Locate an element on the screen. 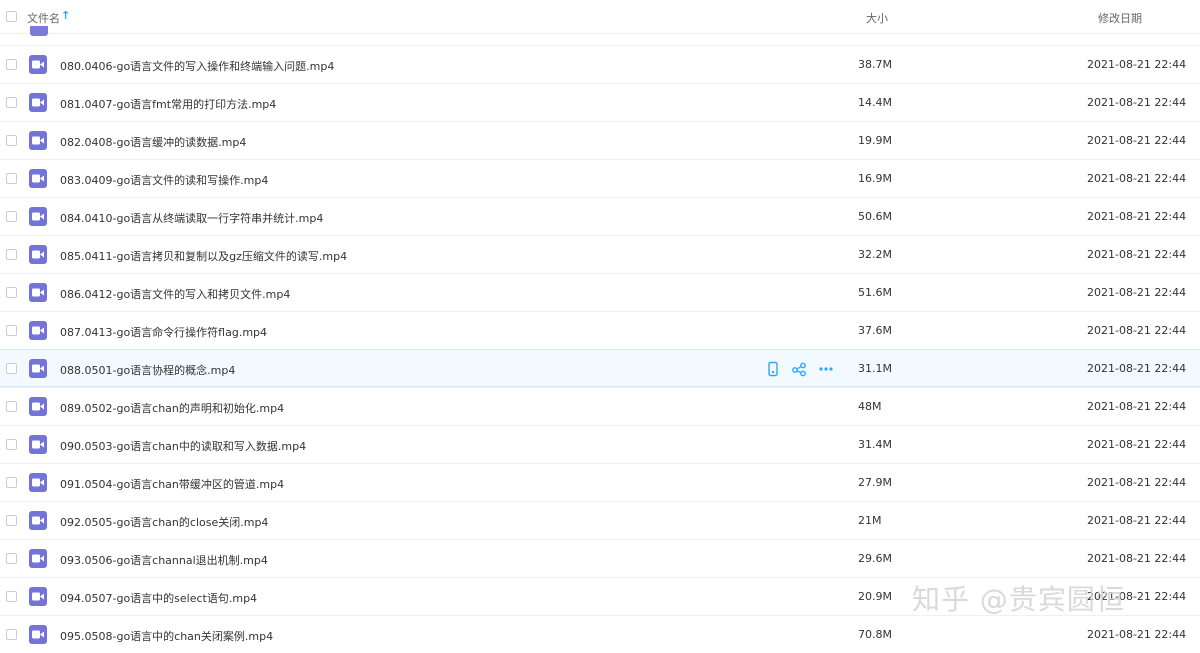  file-size: 31.1M is located at coordinates (875, 368).